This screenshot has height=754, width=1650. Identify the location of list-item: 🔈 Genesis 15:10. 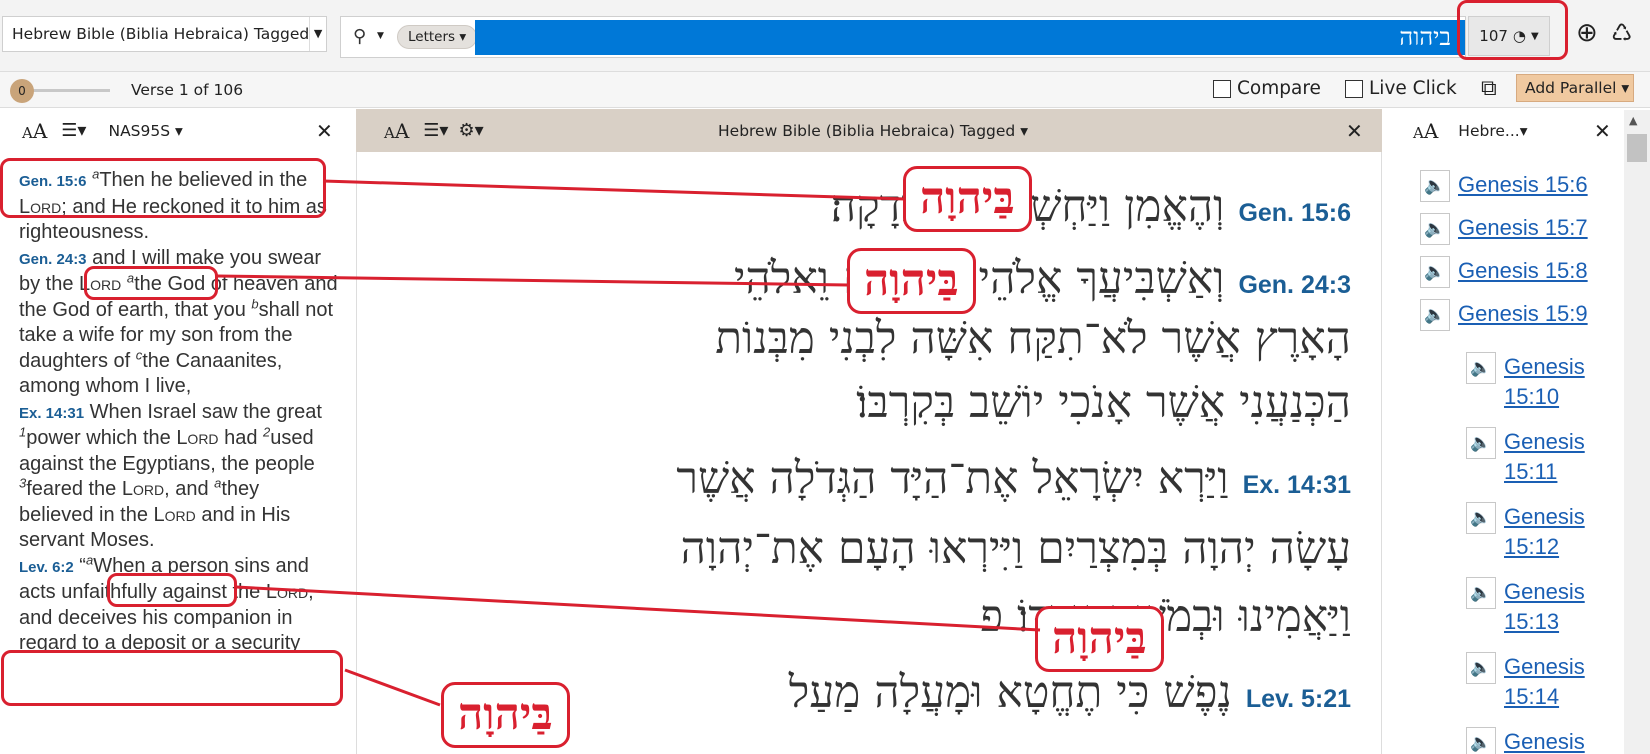
(1536, 382).